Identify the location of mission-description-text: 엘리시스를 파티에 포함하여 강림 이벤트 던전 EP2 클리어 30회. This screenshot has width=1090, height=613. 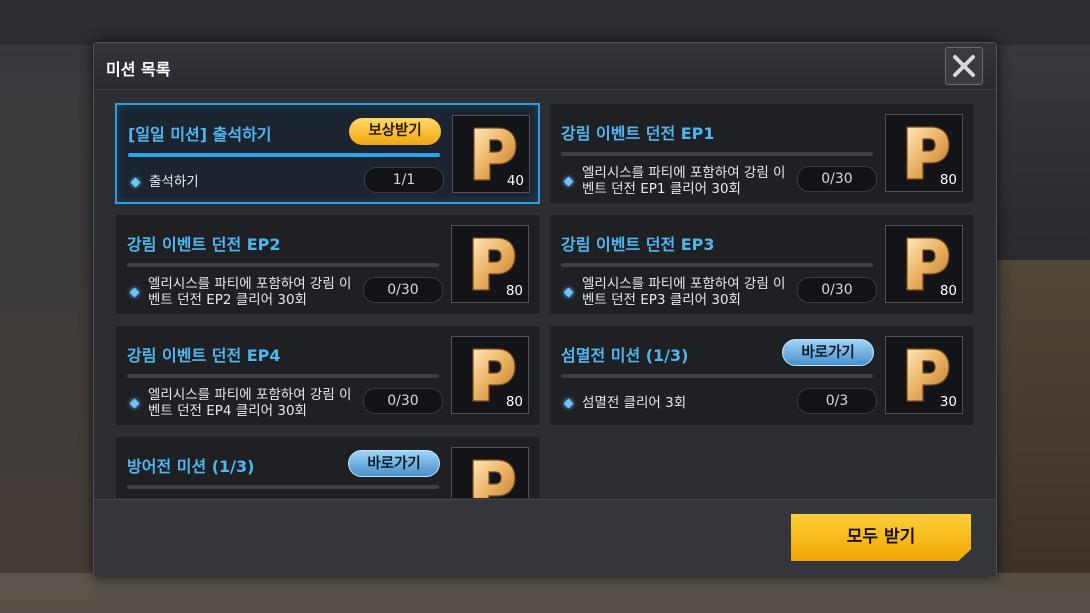
(250, 292).